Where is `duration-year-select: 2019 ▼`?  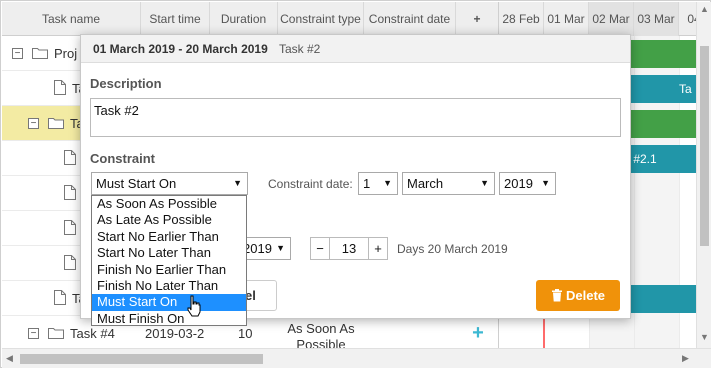
duration-year-select: 2019 ▼ is located at coordinates (266, 248).